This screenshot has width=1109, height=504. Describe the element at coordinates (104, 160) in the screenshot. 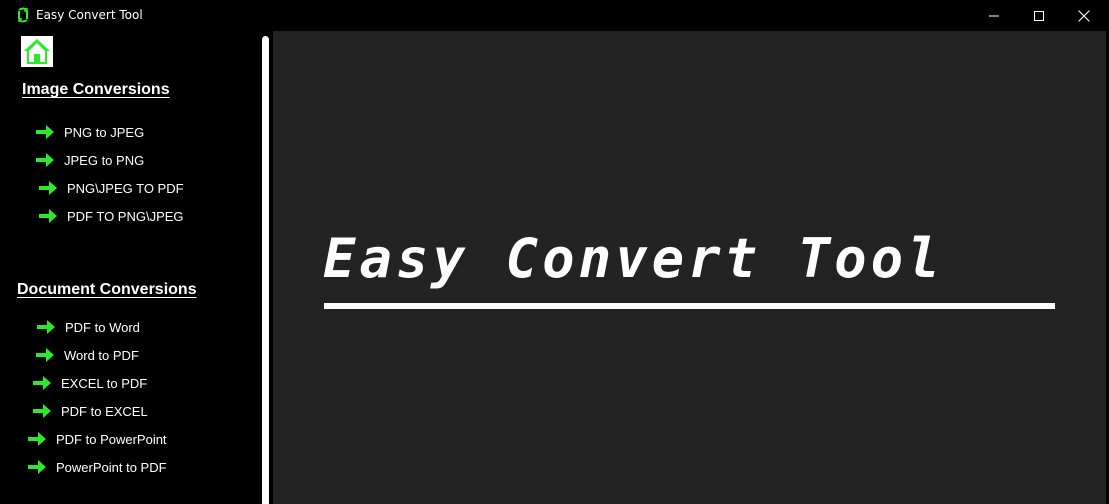

I see `nav-item-label: JPEG to PNG` at that location.